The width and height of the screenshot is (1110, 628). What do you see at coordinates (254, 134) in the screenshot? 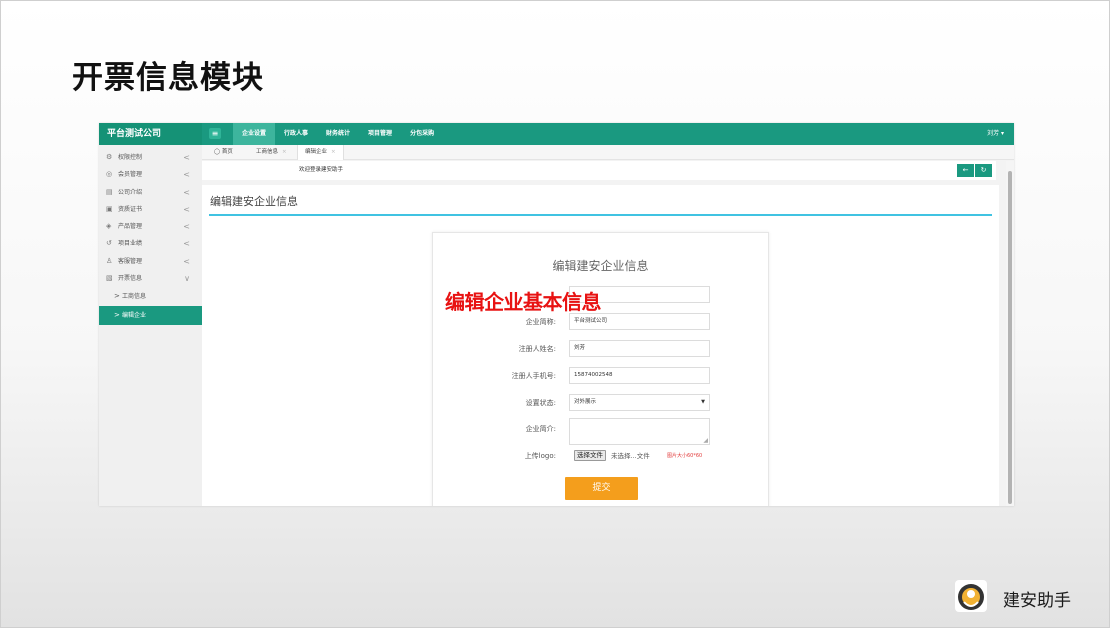
I see `topnav-company-settings: 企业设置` at bounding box center [254, 134].